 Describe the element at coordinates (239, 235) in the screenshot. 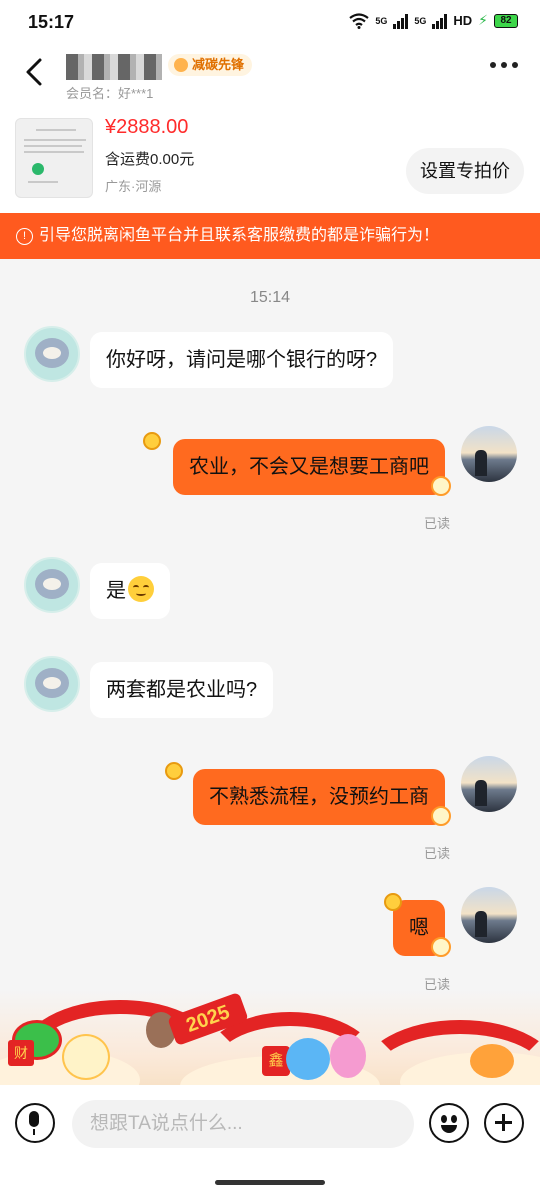

I see `fraud-warning-text: 引导您脱离闲鱼平台并且联系客服缴费的都是诈骗行为！` at that location.